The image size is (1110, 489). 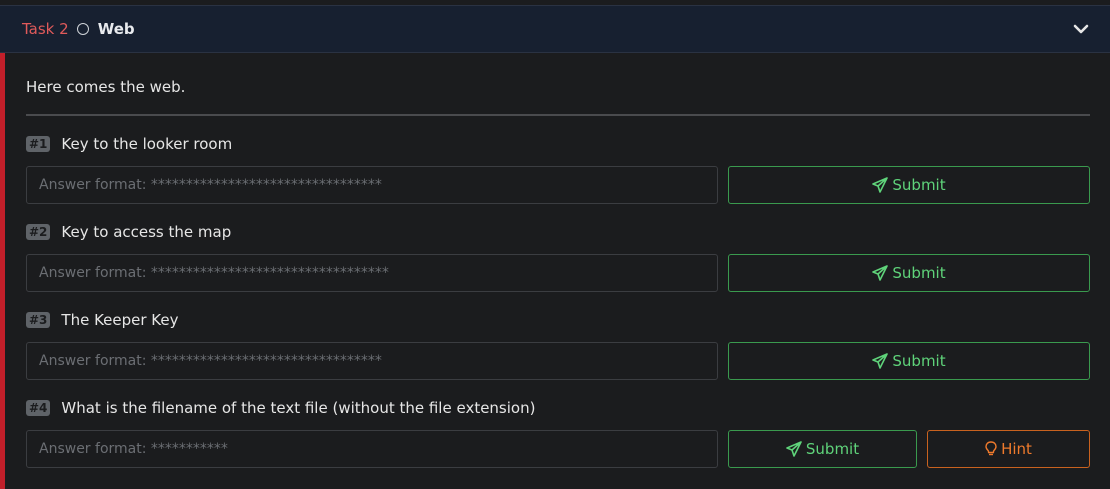 I want to click on question-1-label: #1 Key to the looker room, so click(x=129, y=144).